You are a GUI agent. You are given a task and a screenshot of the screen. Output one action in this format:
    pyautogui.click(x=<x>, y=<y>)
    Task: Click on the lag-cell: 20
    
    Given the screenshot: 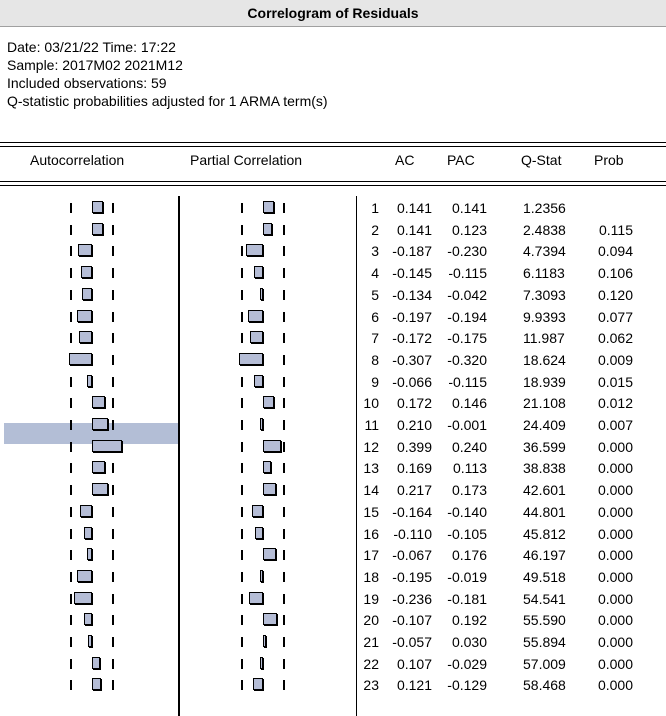 What is the action you would take?
    pyautogui.click(x=371, y=620)
    